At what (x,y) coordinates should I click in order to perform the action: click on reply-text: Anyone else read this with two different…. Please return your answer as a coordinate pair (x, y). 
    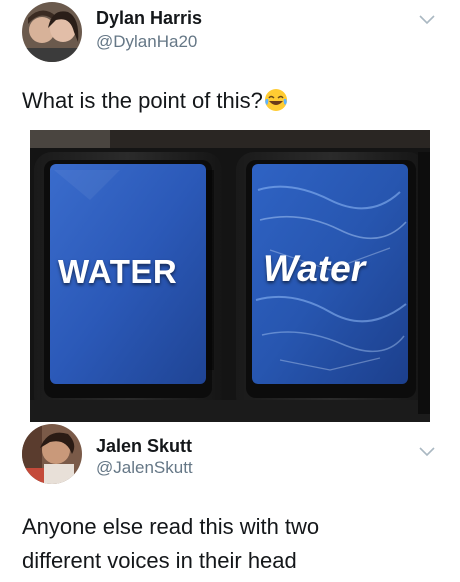
    Looking at the image, I should click on (230, 544).